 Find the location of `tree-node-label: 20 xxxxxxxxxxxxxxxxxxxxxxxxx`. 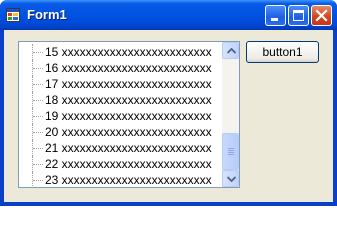

tree-node-label: 20 xxxxxxxxxxxxxxxxxxxxxxxxx is located at coordinates (128, 132).